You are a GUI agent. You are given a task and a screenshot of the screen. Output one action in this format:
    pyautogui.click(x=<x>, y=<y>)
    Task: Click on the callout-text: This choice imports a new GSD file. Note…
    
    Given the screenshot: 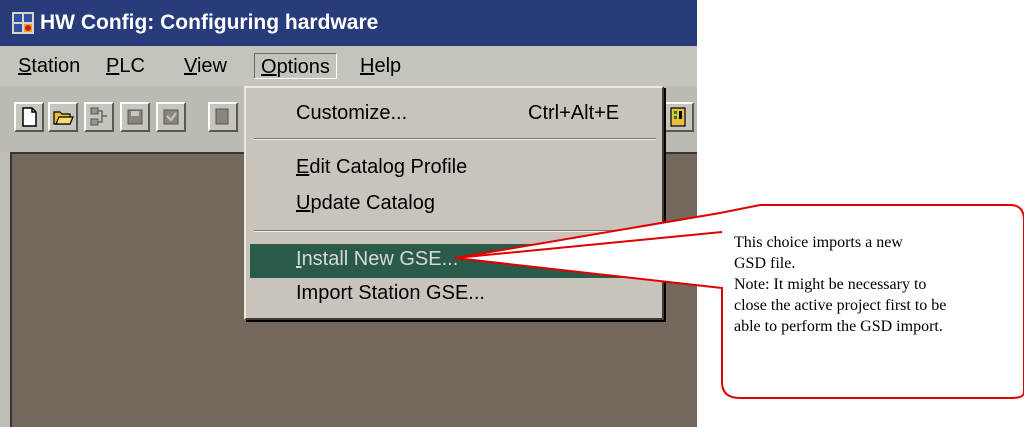 What is the action you would take?
    pyautogui.click(x=879, y=284)
    